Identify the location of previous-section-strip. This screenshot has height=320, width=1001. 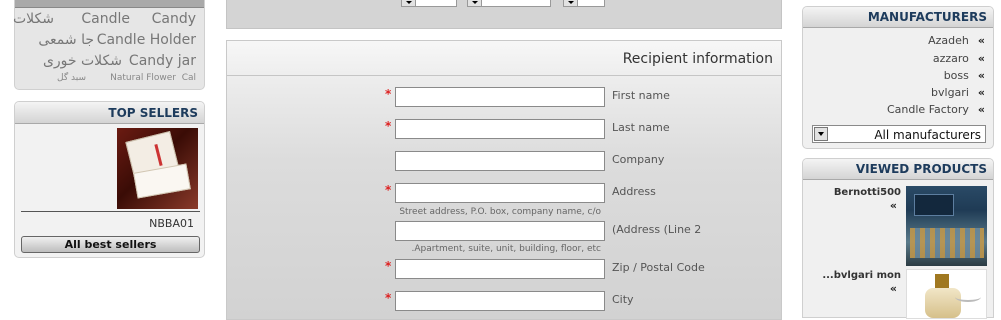
(504, 14).